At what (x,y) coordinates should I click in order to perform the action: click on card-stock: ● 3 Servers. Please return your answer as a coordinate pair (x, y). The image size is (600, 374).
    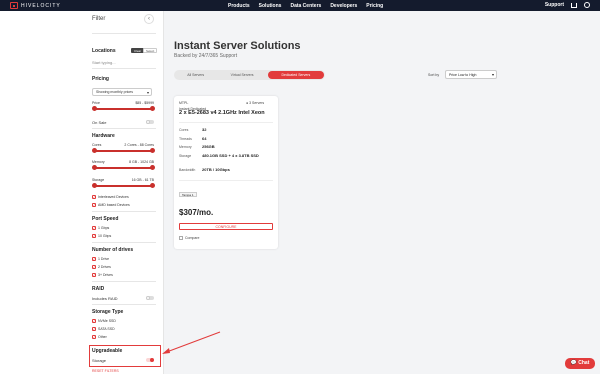
    Looking at the image, I should click on (255, 103).